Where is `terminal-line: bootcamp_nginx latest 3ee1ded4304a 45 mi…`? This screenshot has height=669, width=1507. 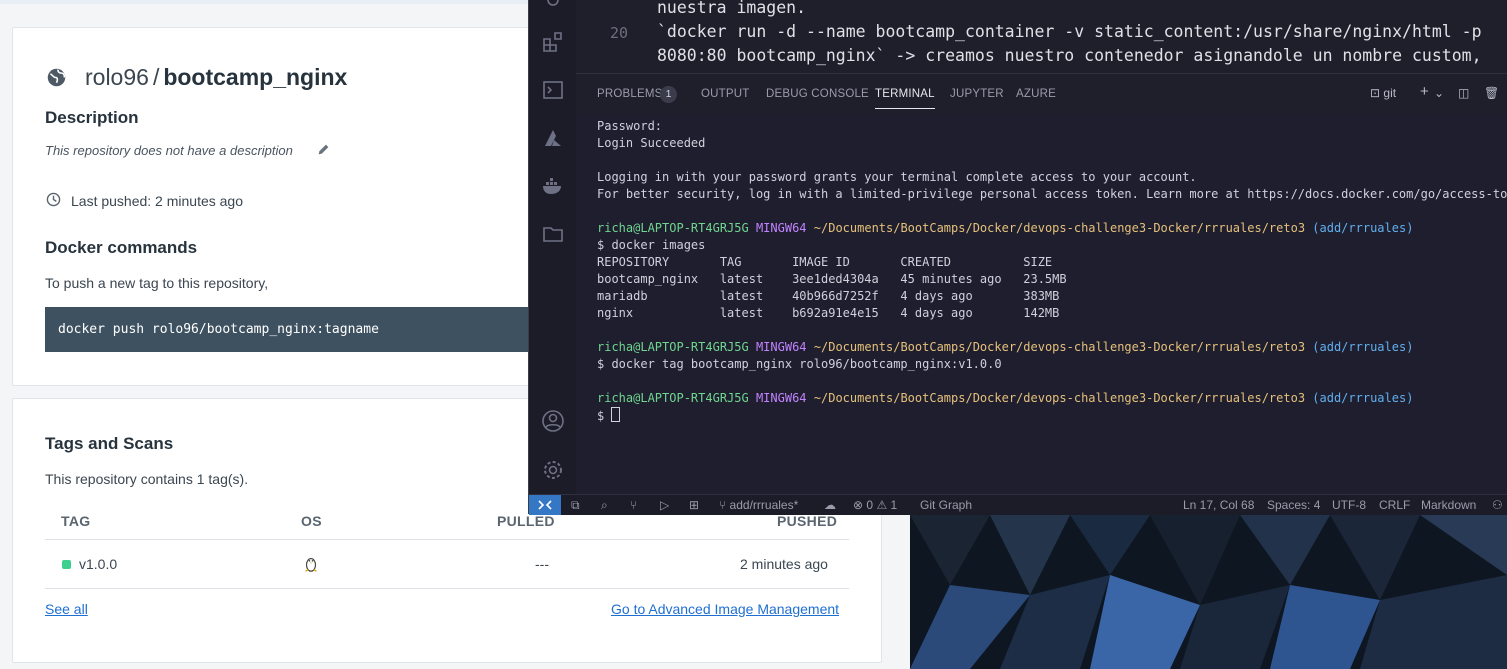
terminal-line: bootcamp_nginx latest 3ee1ded4304a 45 mi… is located at coordinates (832, 279).